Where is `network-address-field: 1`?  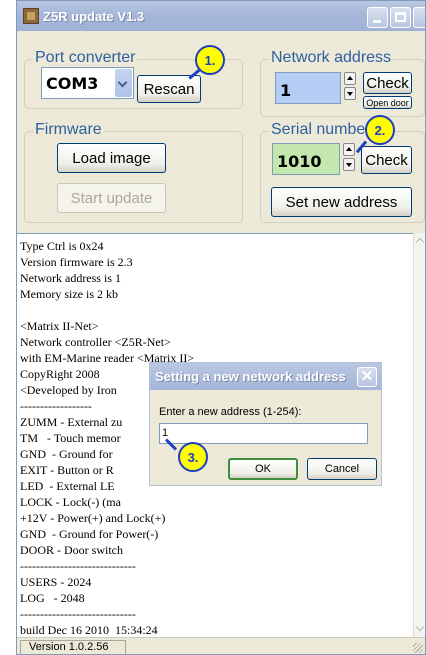 network-address-field: 1 is located at coordinates (308, 88).